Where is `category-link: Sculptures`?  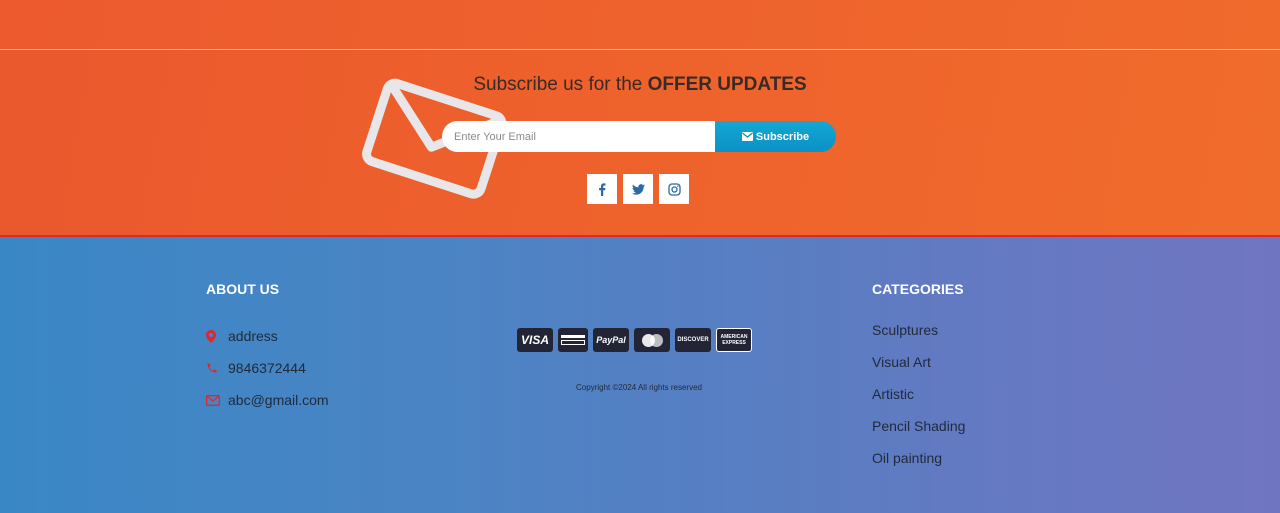 category-link: Sculptures is located at coordinates (918, 334).